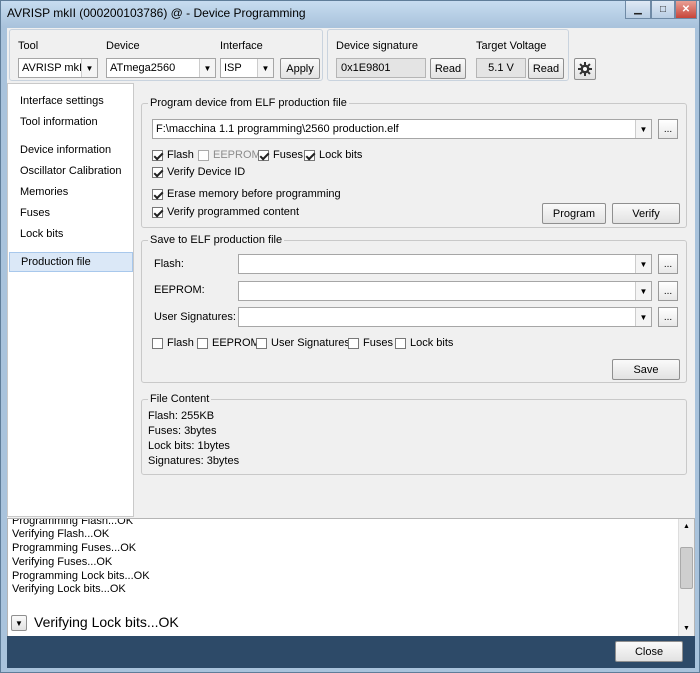 Image resolution: width=700 pixels, height=673 pixels. Describe the element at coordinates (236, 343) in the screenshot. I see `save-eeprom-checkbox-label: EEPROM` at that location.